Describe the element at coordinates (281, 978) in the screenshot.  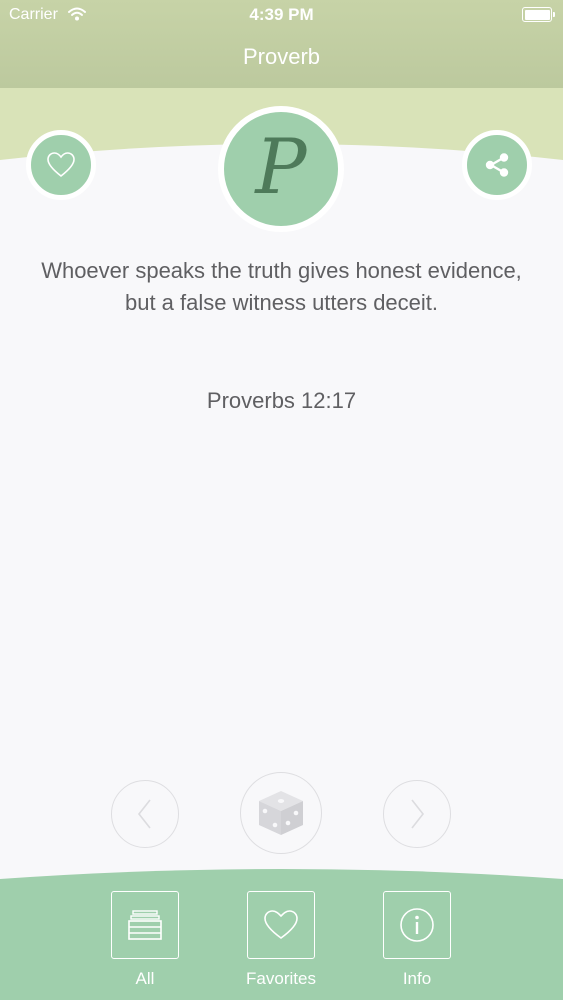
I see `tab-label-favorites: Favorites` at that location.